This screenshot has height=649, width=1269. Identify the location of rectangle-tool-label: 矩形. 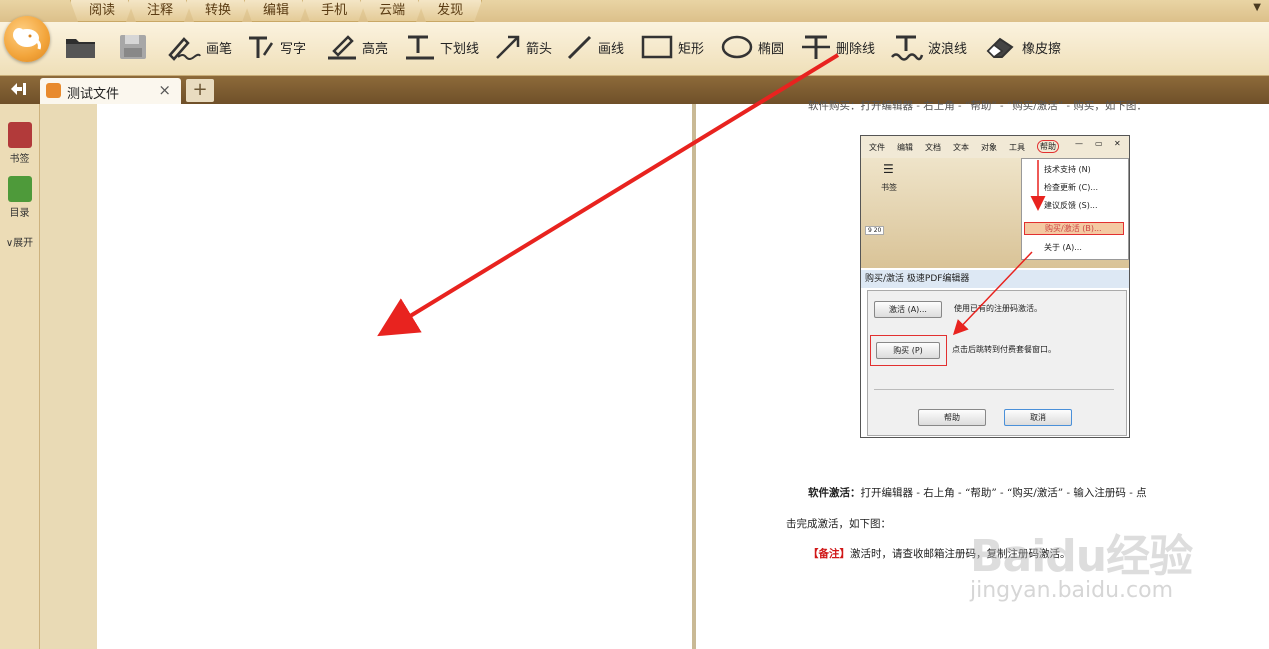
(691, 49).